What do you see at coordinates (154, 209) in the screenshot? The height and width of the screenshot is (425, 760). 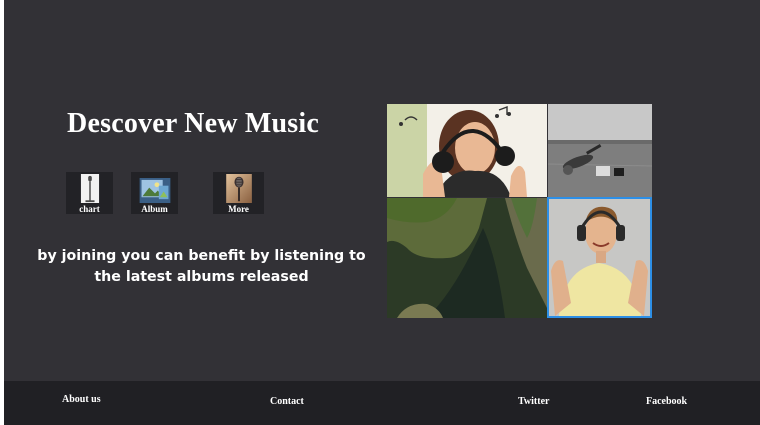 I see `album-label: Album` at bounding box center [154, 209].